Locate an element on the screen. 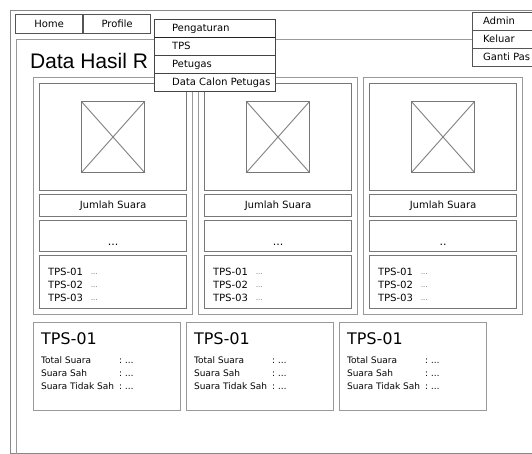 This screenshot has height=454, width=532. settings-menu-button: Pengaturan is located at coordinates (215, 28).